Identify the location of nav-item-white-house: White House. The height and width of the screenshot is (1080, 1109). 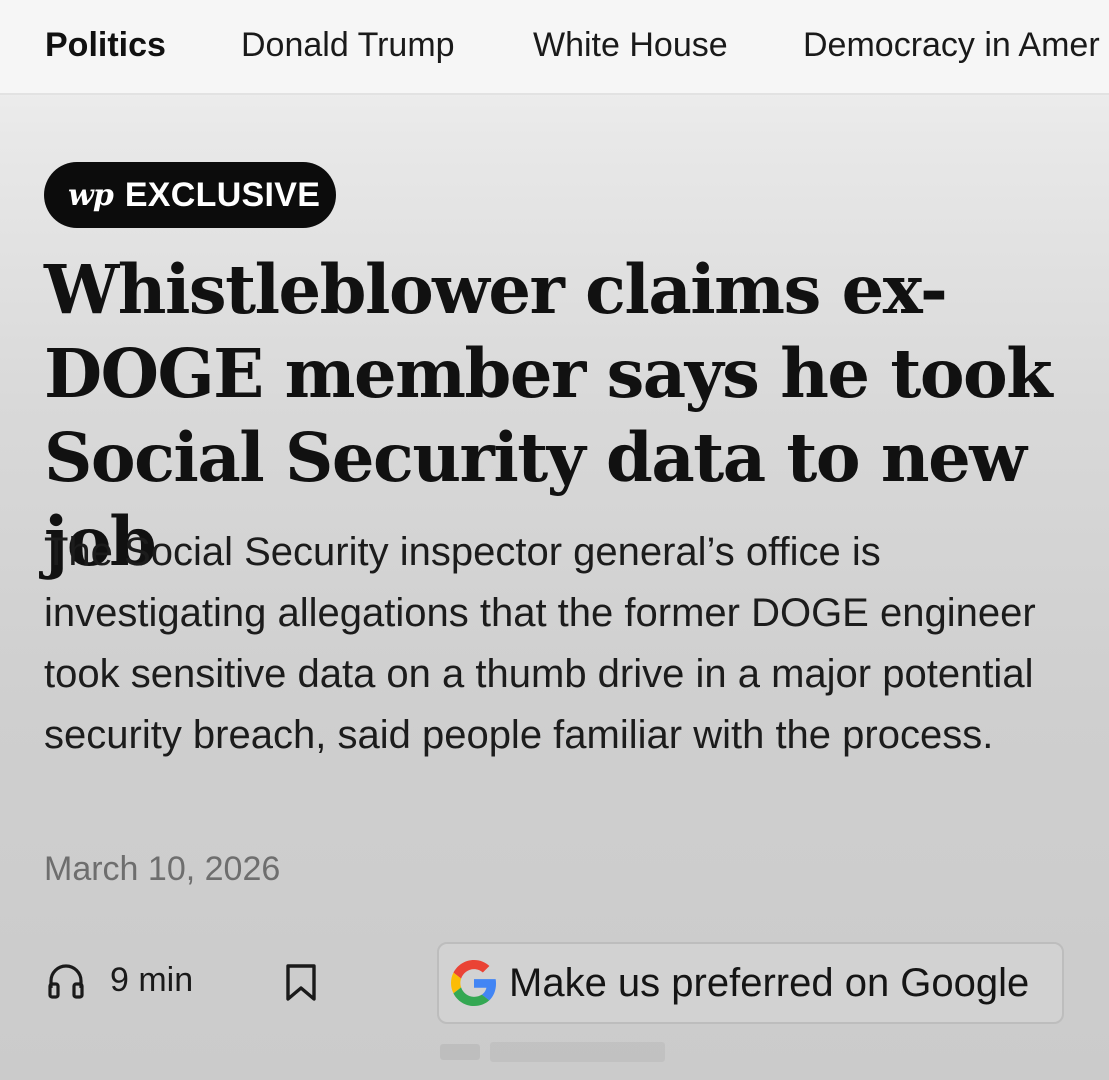
(630, 45).